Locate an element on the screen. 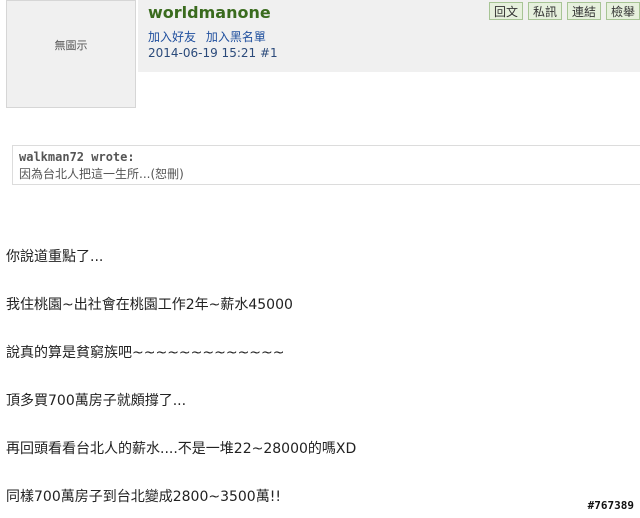 This screenshot has width=640, height=518. quote-block: walkman72 wrote: 因為台北人把這一生所...(恕刪) is located at coordinates (326, 165).